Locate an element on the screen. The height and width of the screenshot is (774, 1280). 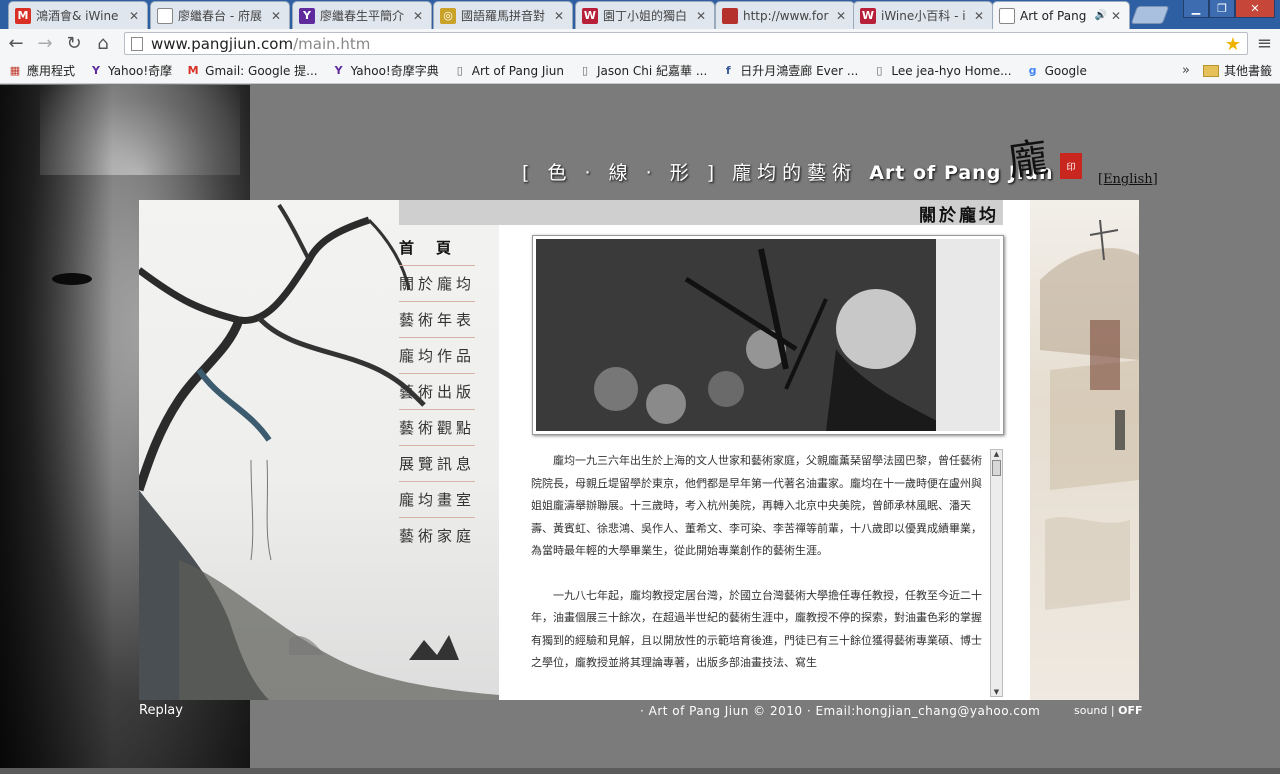
bookmark-item: Y Yahoo!奇摩字典 is located at coordinates (385, 70).